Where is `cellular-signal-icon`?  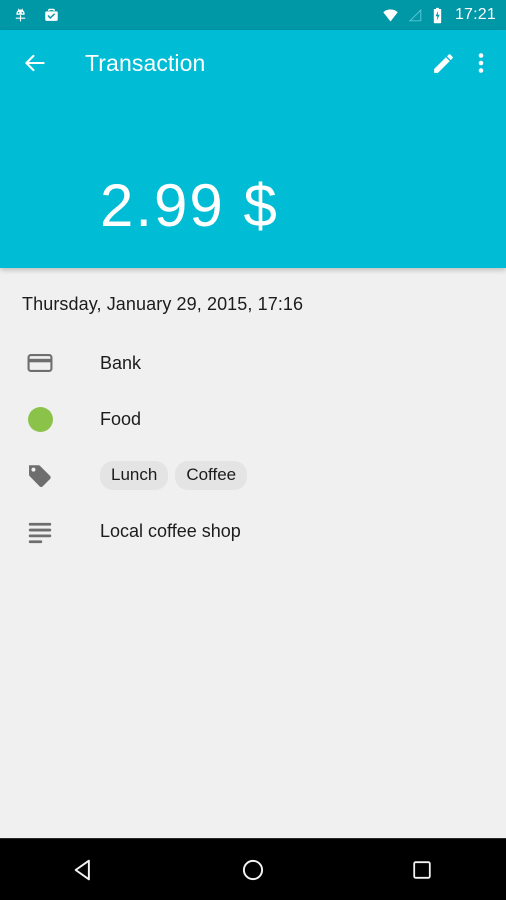
cellular-signal-icon is located at coordinates (415, 15).